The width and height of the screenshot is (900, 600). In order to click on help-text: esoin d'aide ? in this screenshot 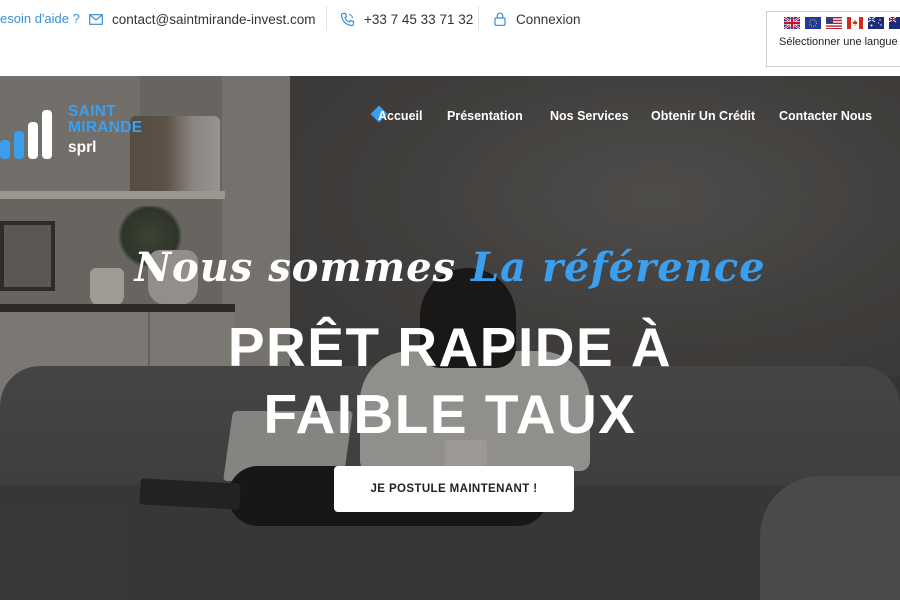, I will do `click(40, 18)`.